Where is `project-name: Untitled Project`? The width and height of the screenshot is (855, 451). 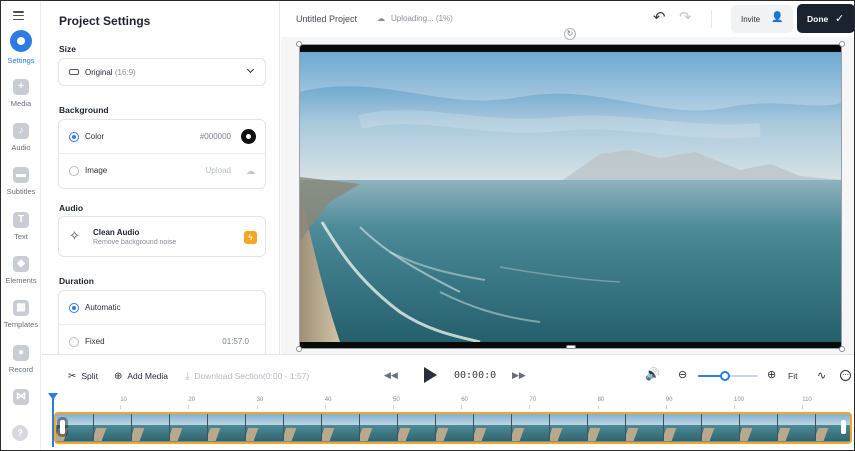 project-name: Untitled Project is located at coordinates (326, 19).